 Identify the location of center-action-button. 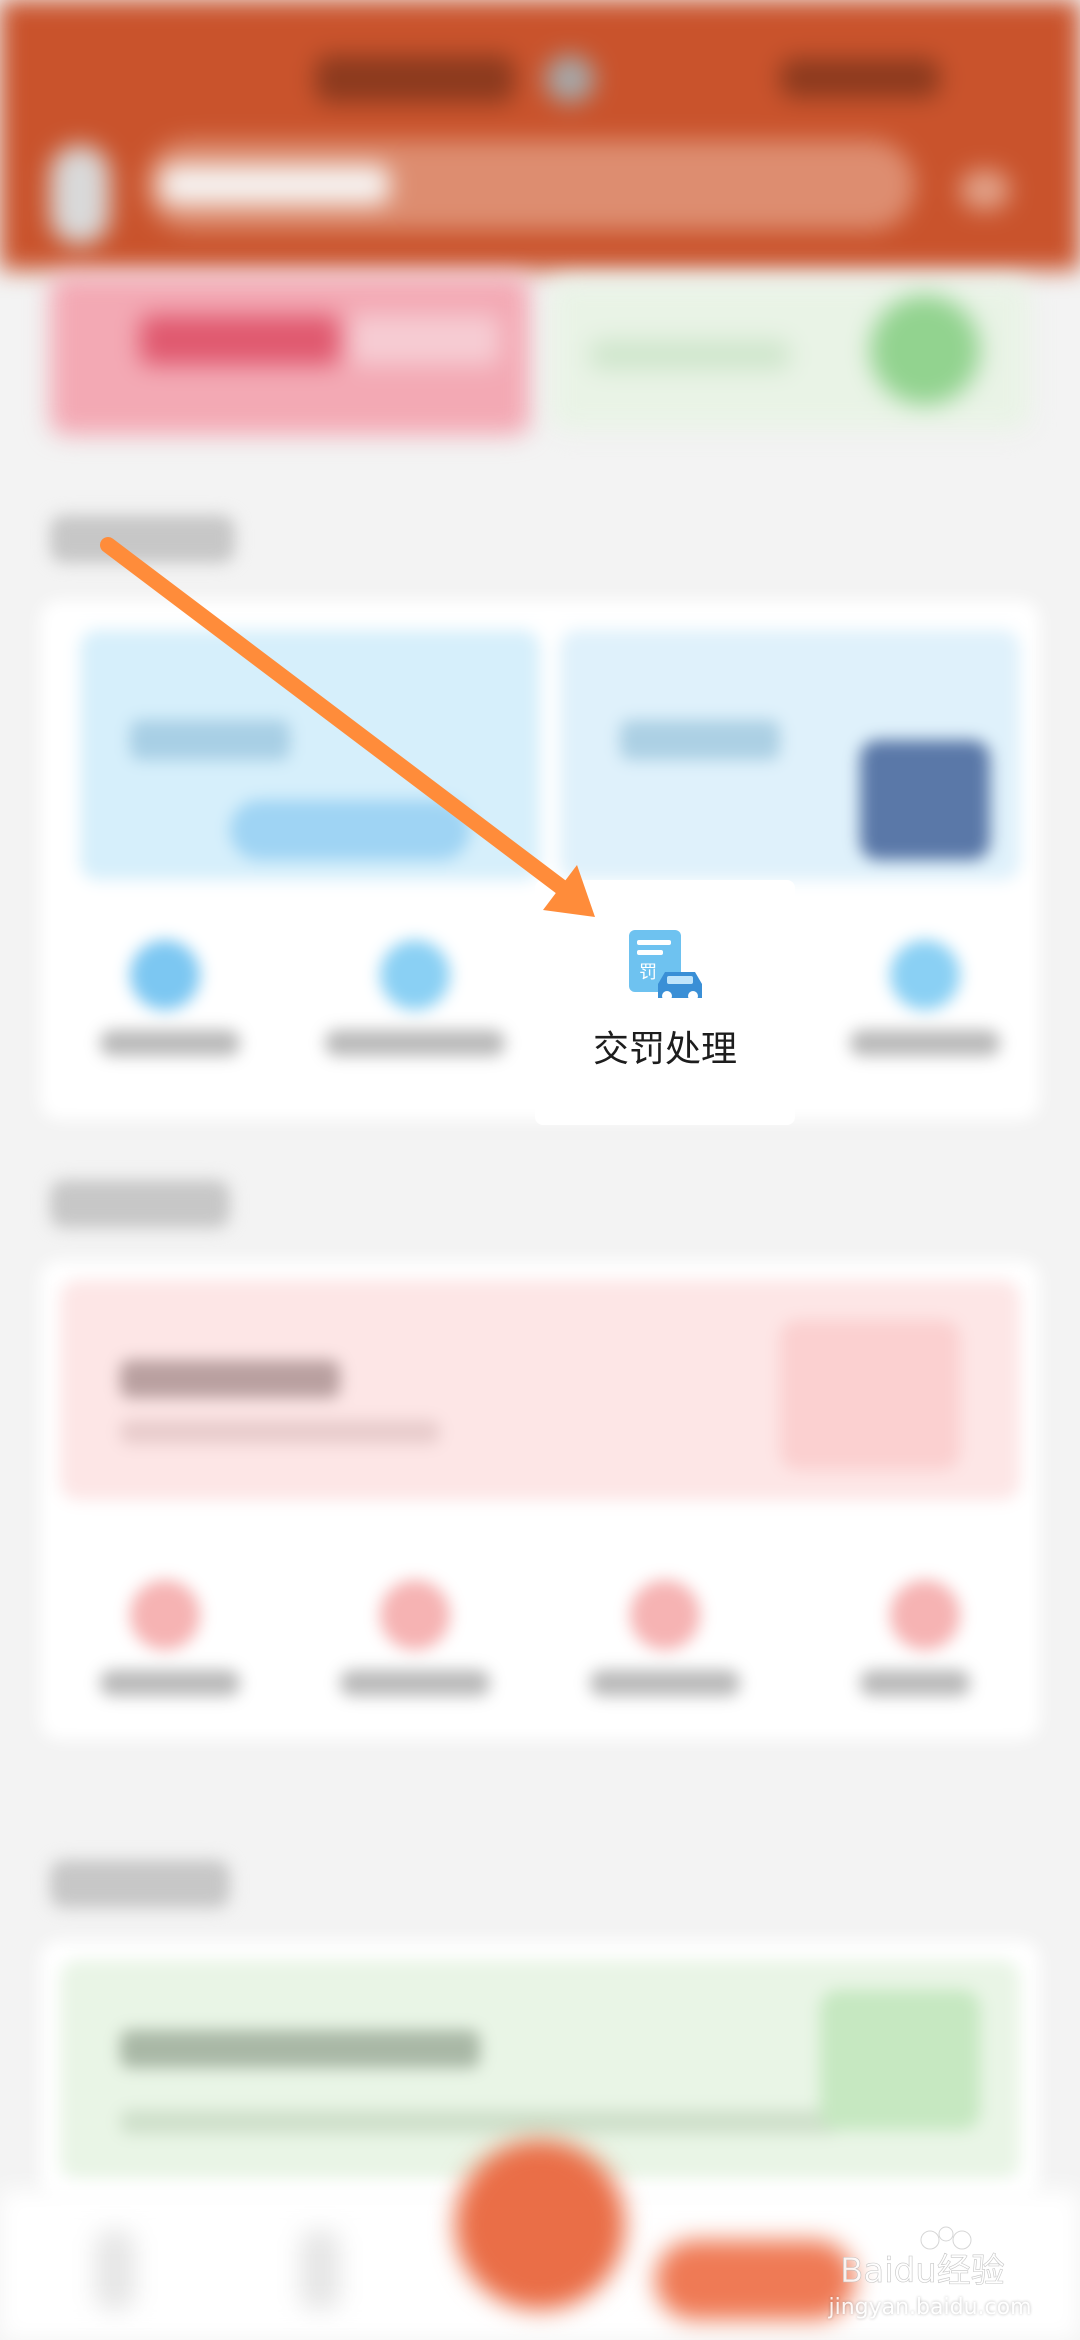
(540, 2225).